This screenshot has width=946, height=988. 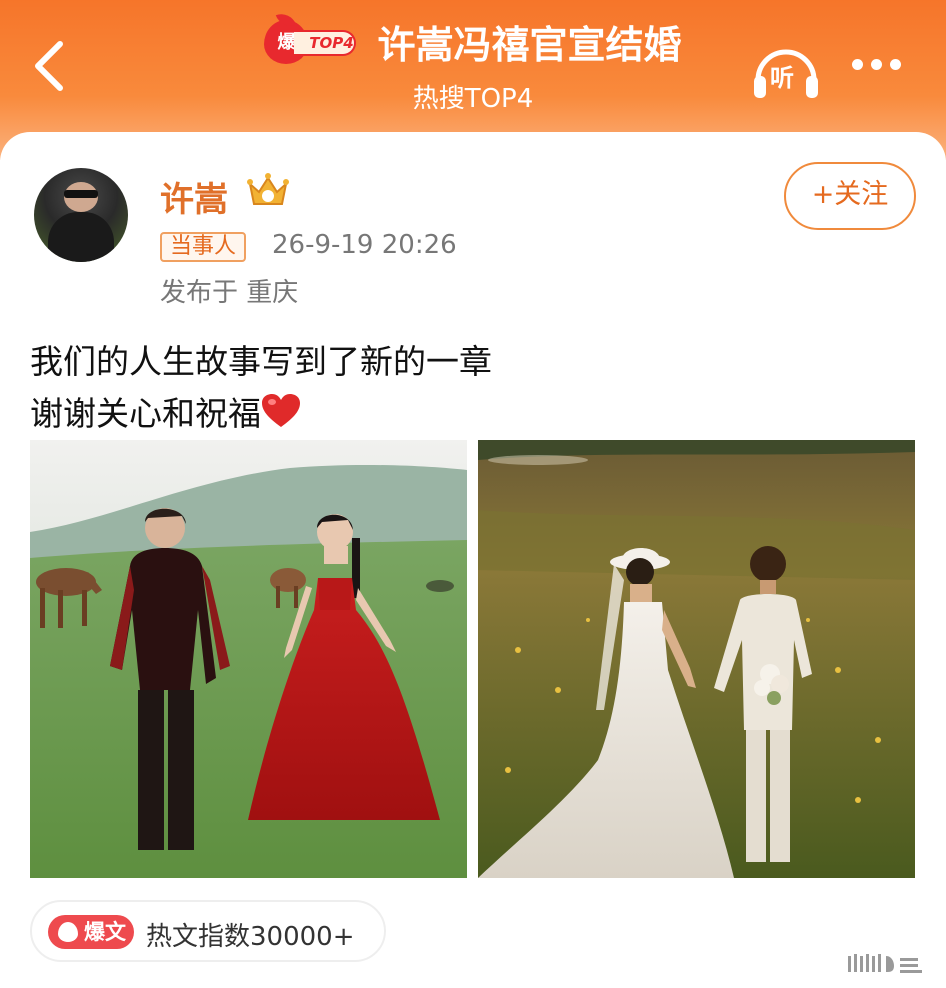 I want to click on post-text: 我们的人生故事写到了新的一章 谢谢关心和祝福, so click(x=261, y=388).